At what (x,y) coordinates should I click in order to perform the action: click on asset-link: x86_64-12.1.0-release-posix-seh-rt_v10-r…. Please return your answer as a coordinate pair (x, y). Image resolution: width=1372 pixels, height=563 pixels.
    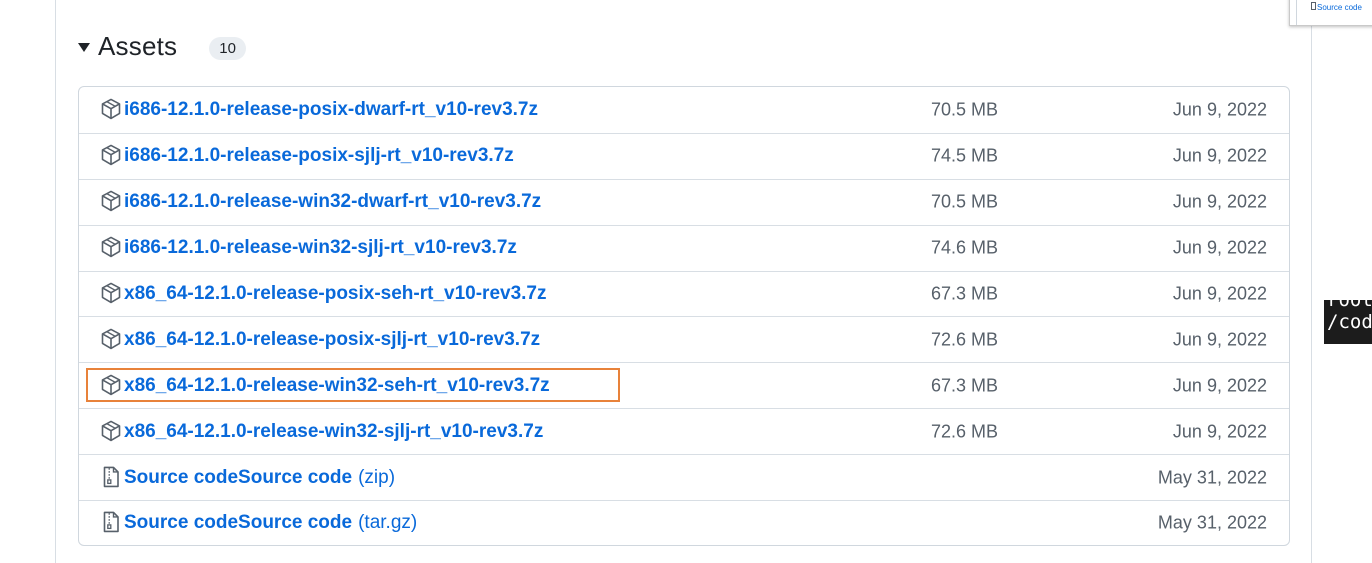
    Looking at the image, I should click on (335, 294).